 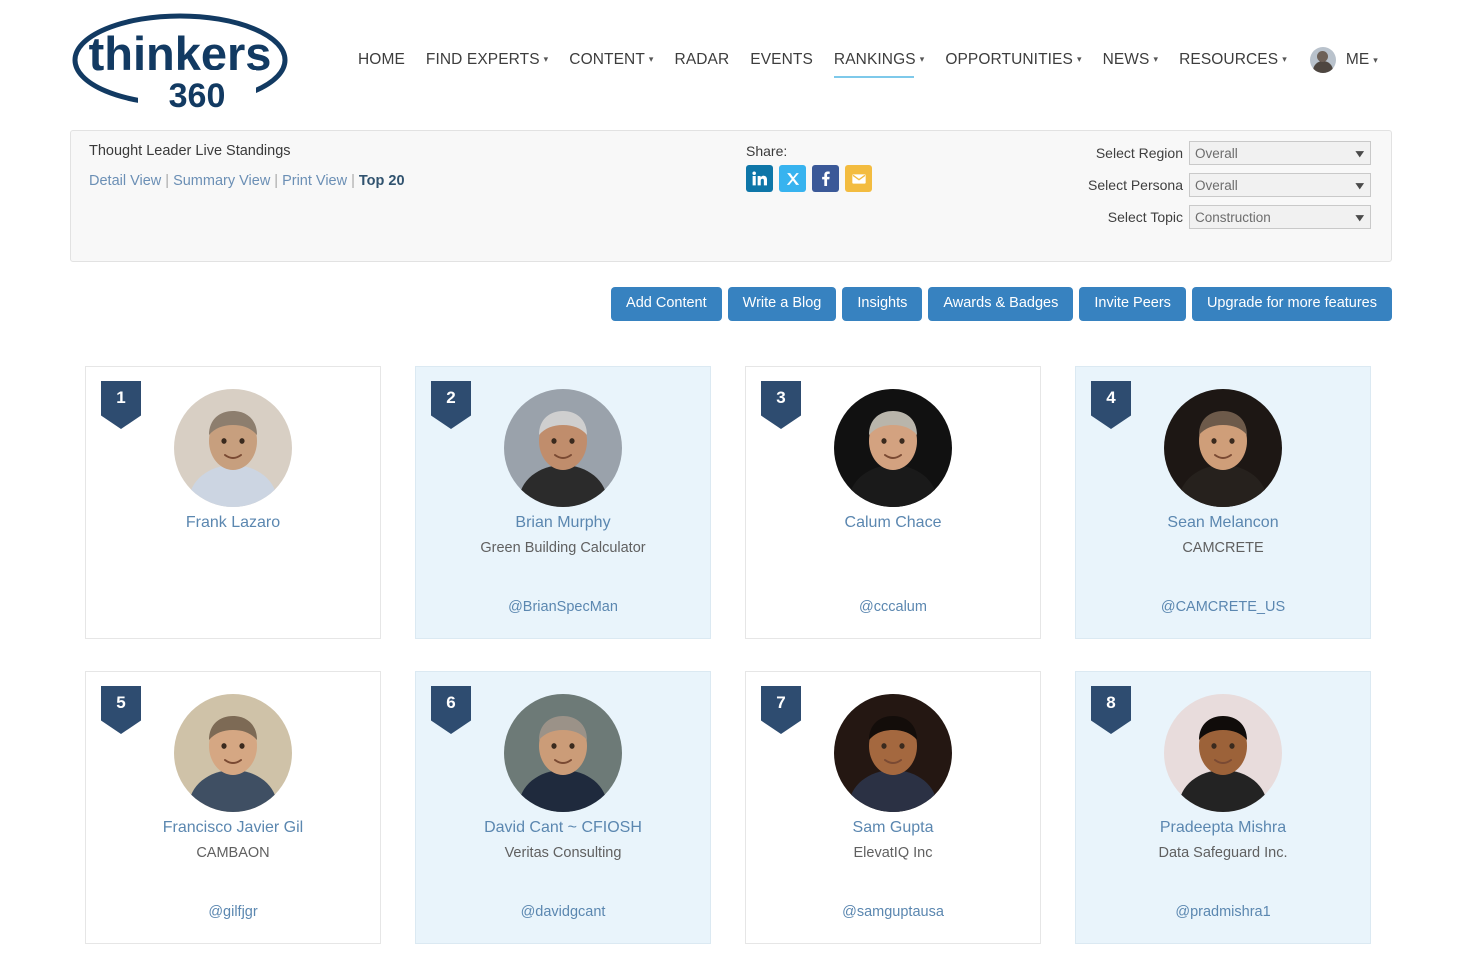 What do you see at coordinates (563, 828) in the screenshot?
I see `expert-name: David Cant ~ CFIOSH` at bounding box center [563, 828].